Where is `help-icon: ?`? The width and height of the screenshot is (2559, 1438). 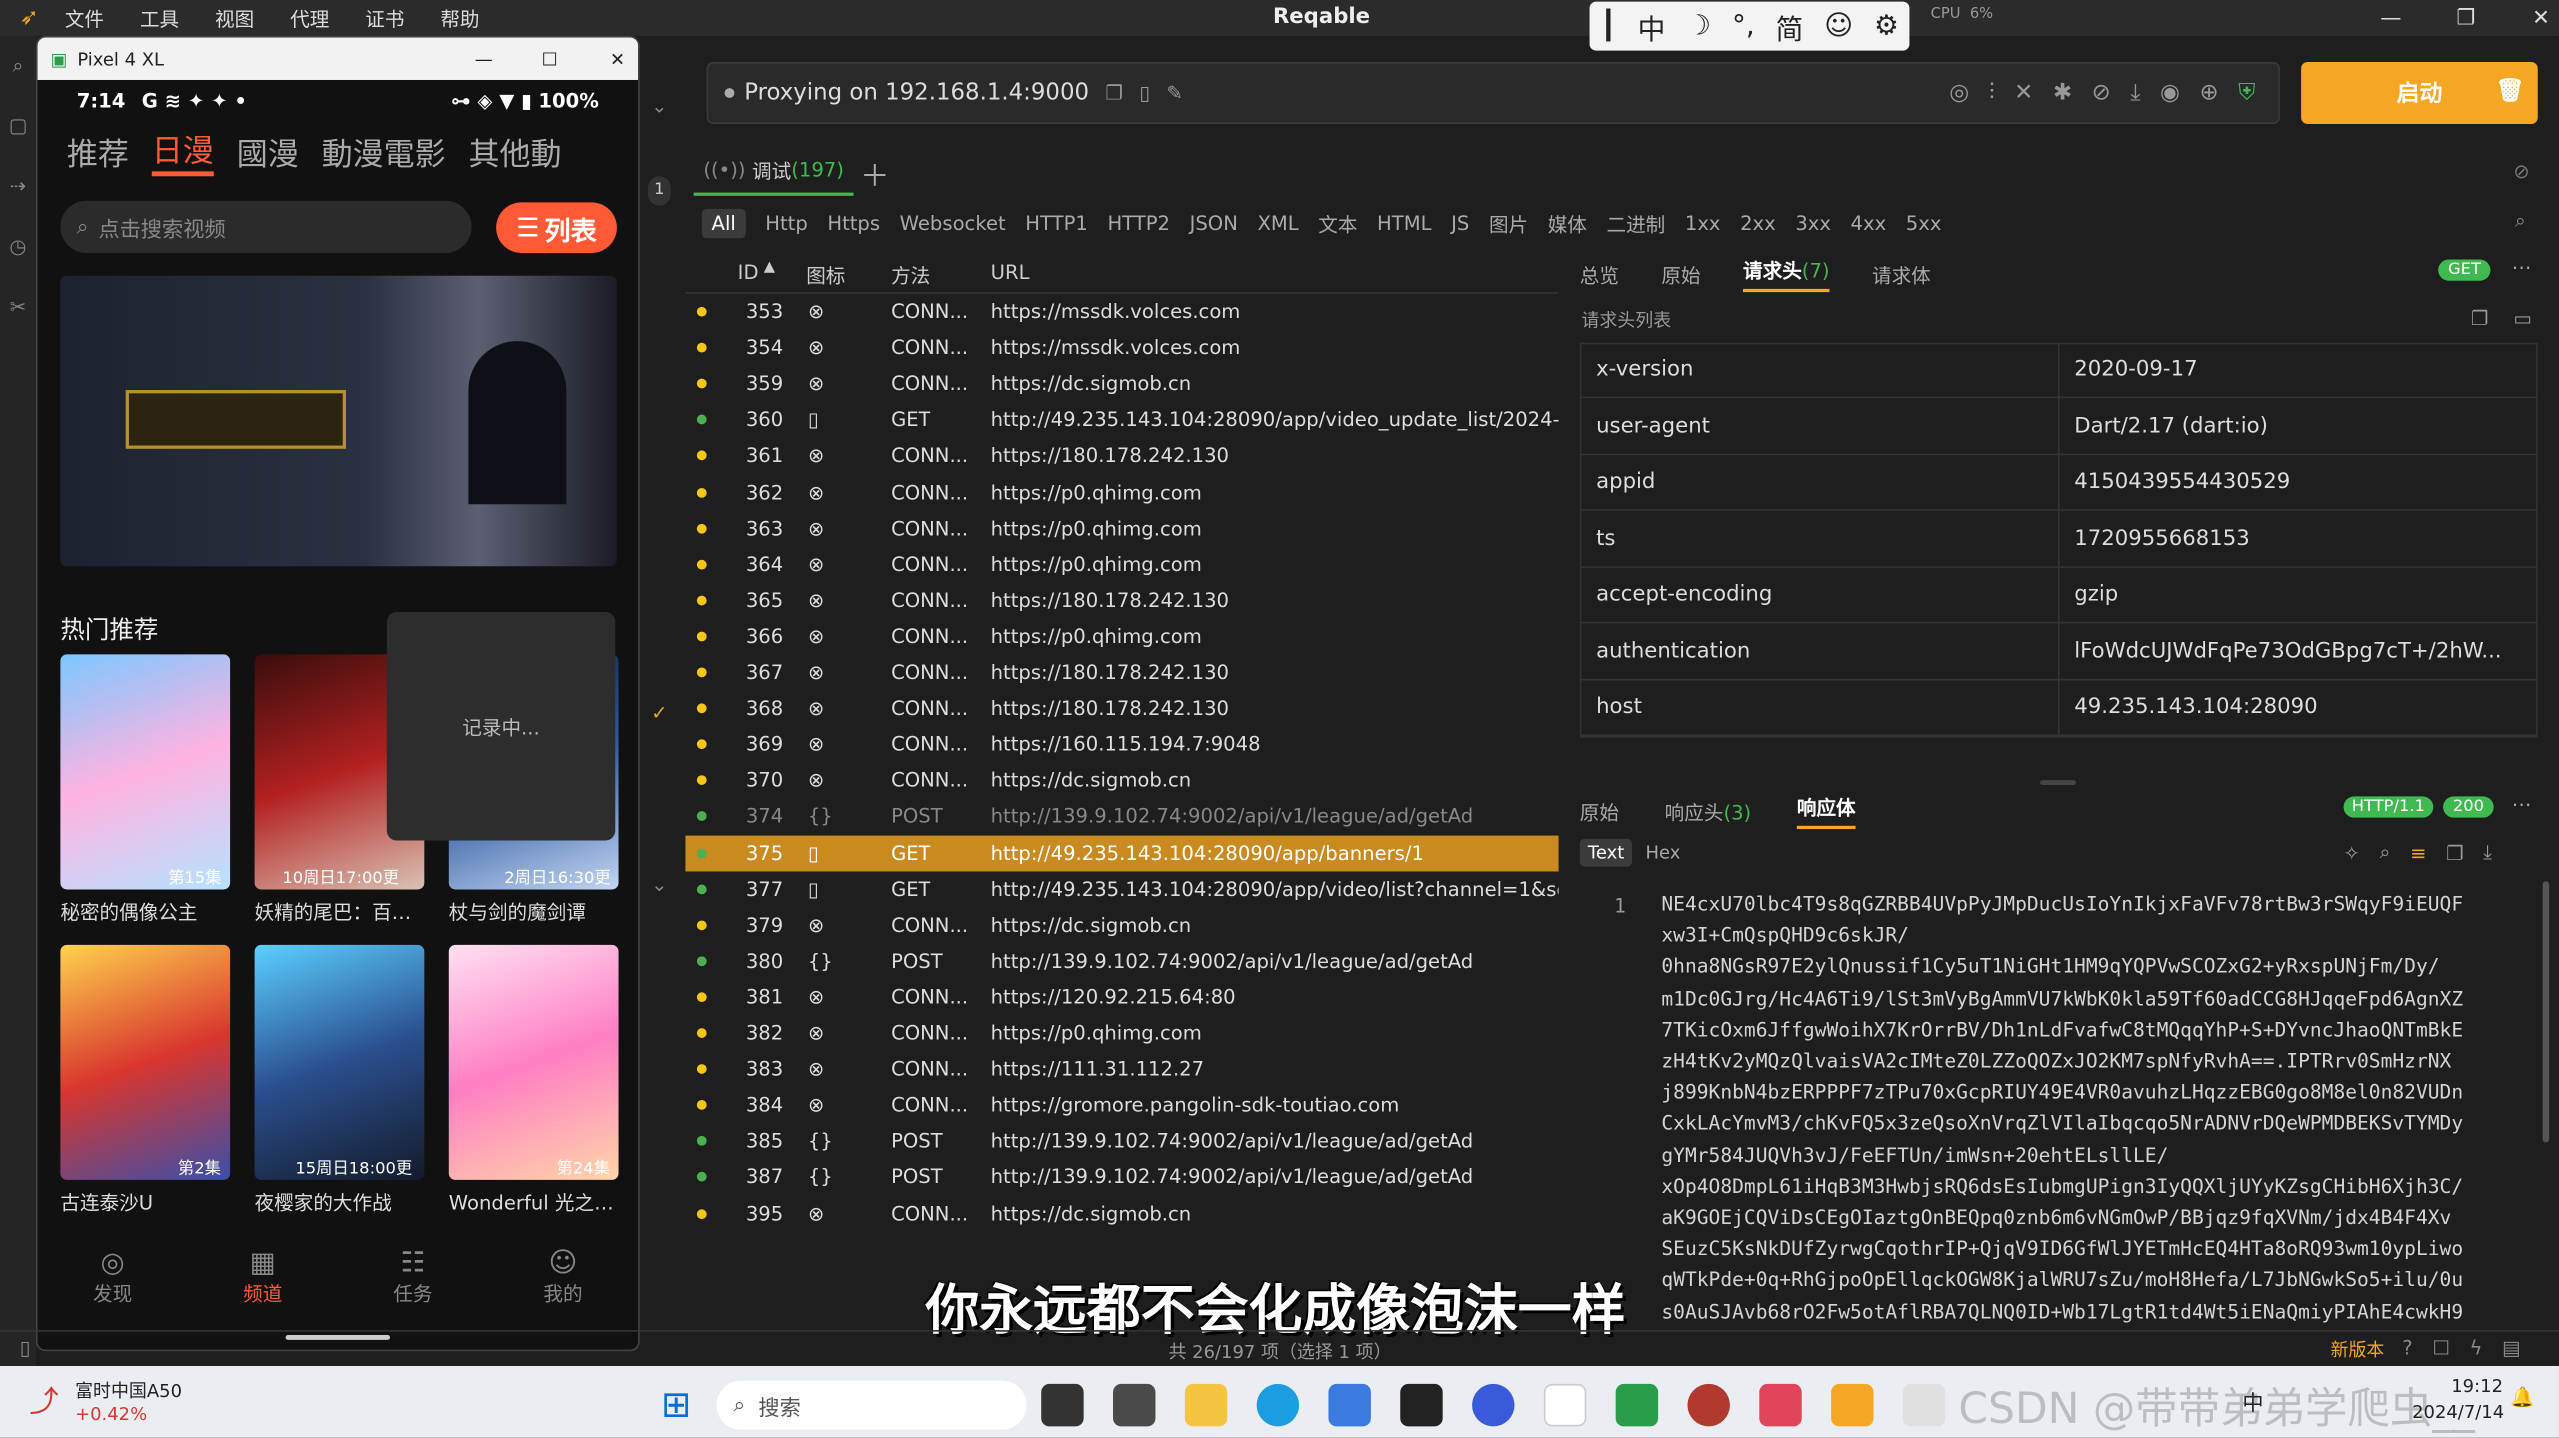 help-icon: ? is located at coordinates (2407, 1348).